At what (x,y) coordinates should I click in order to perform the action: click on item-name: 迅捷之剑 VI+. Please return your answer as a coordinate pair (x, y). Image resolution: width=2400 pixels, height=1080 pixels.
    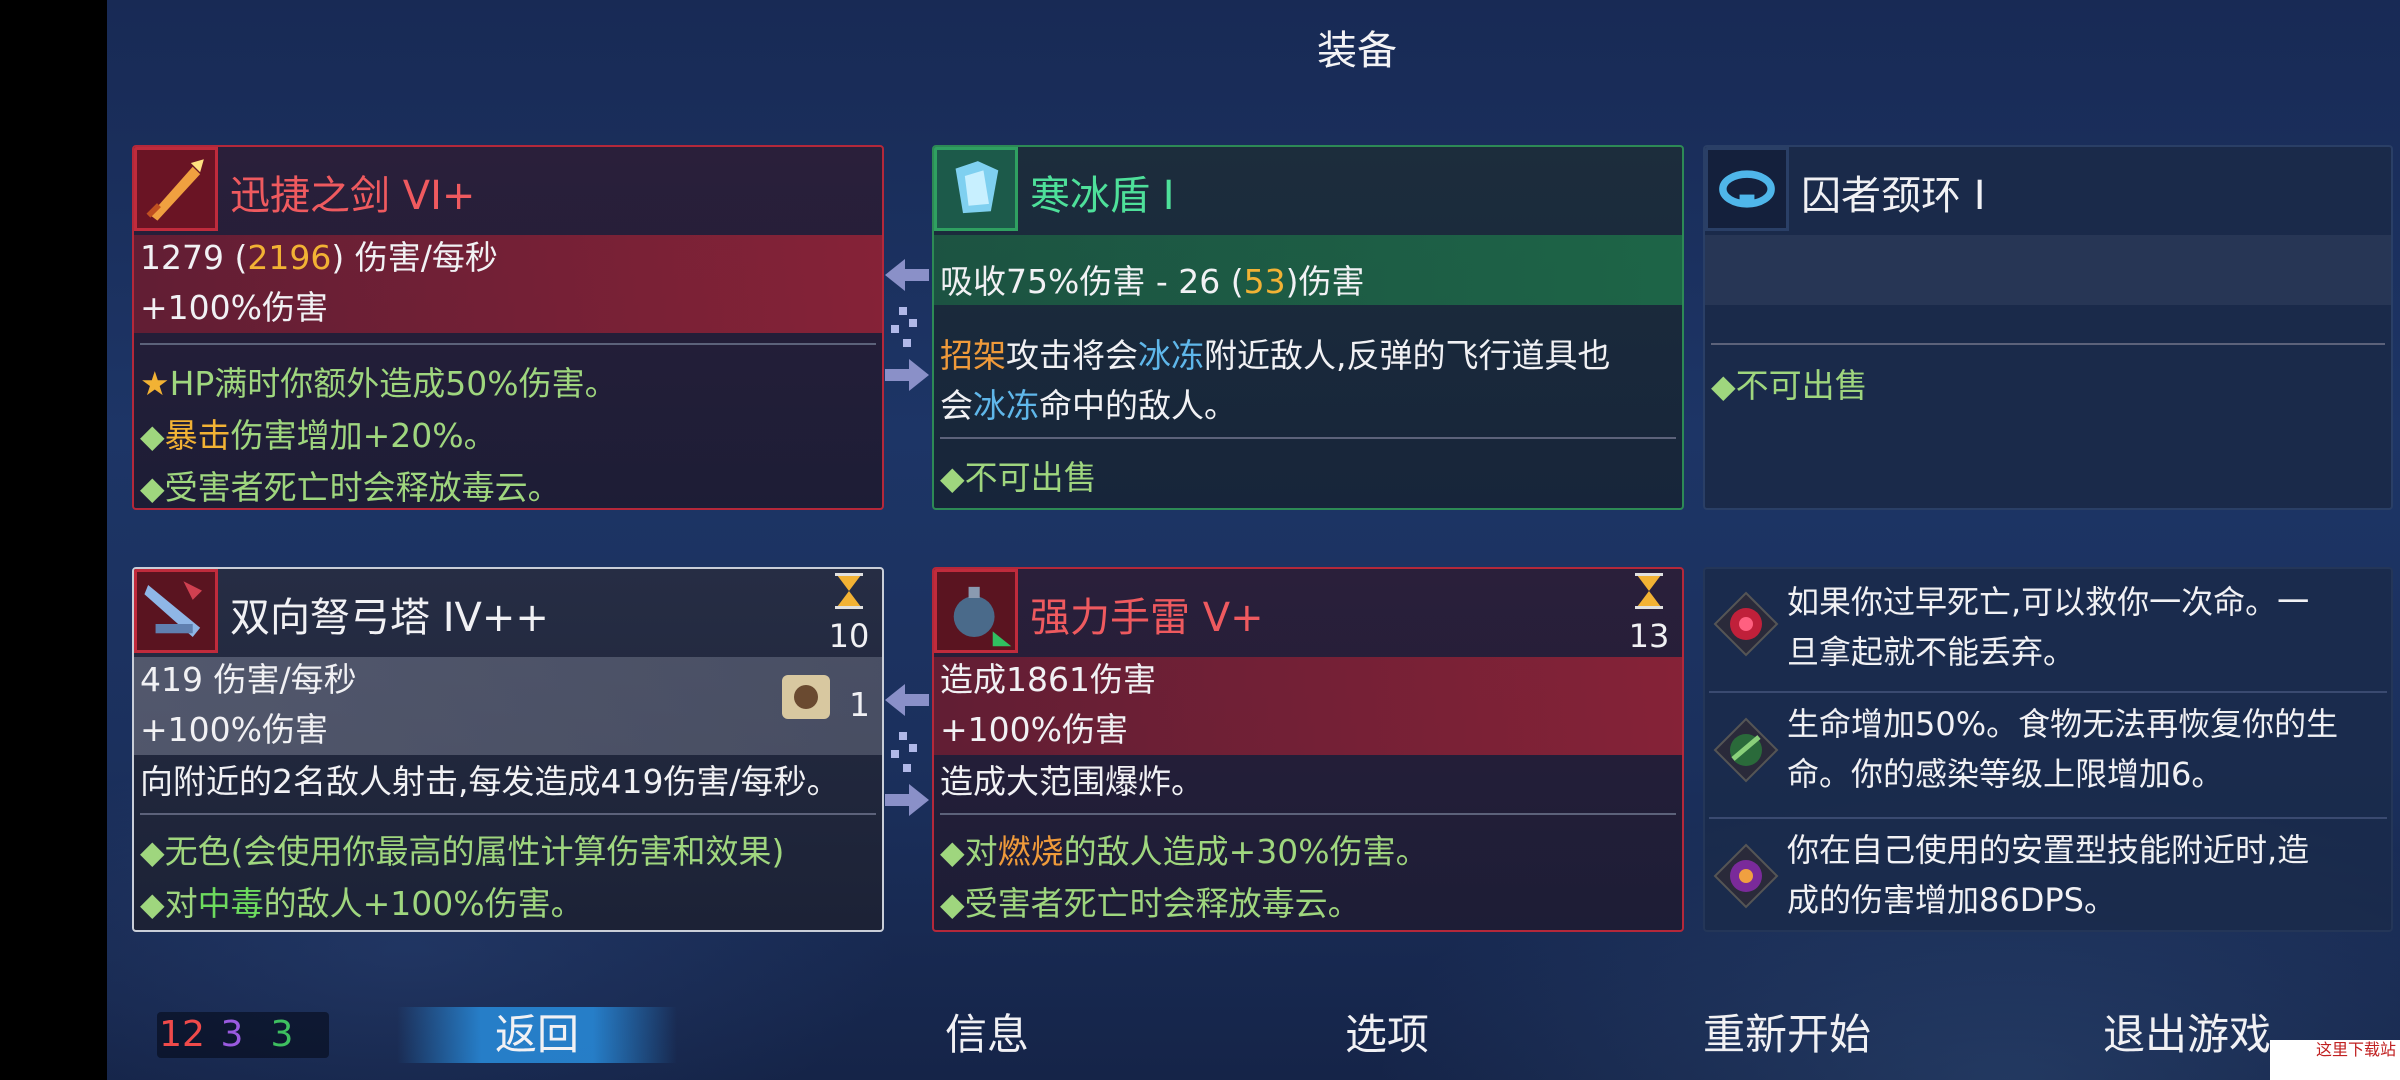
    Looking at the image, I should click on (353, 196).